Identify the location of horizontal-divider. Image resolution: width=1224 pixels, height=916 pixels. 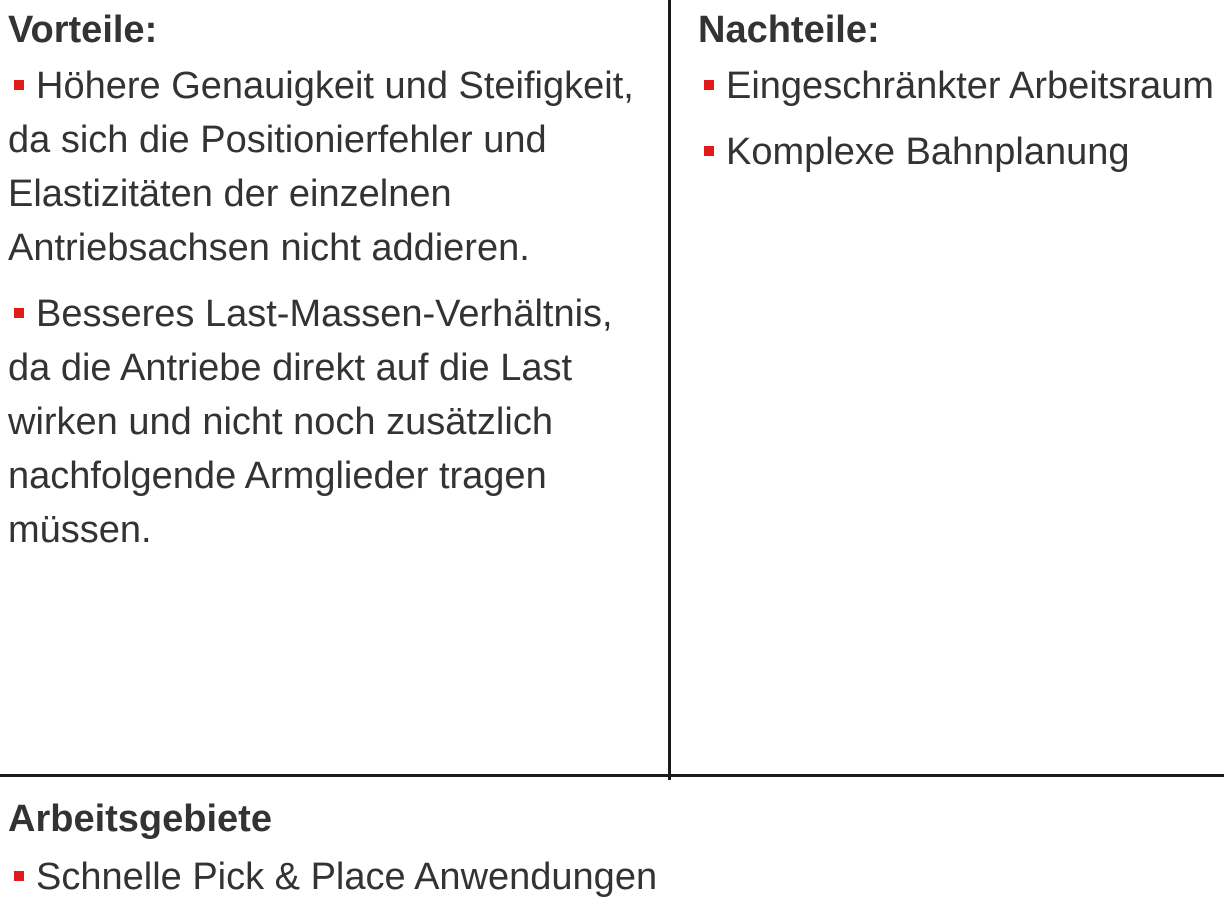
(612, 775).